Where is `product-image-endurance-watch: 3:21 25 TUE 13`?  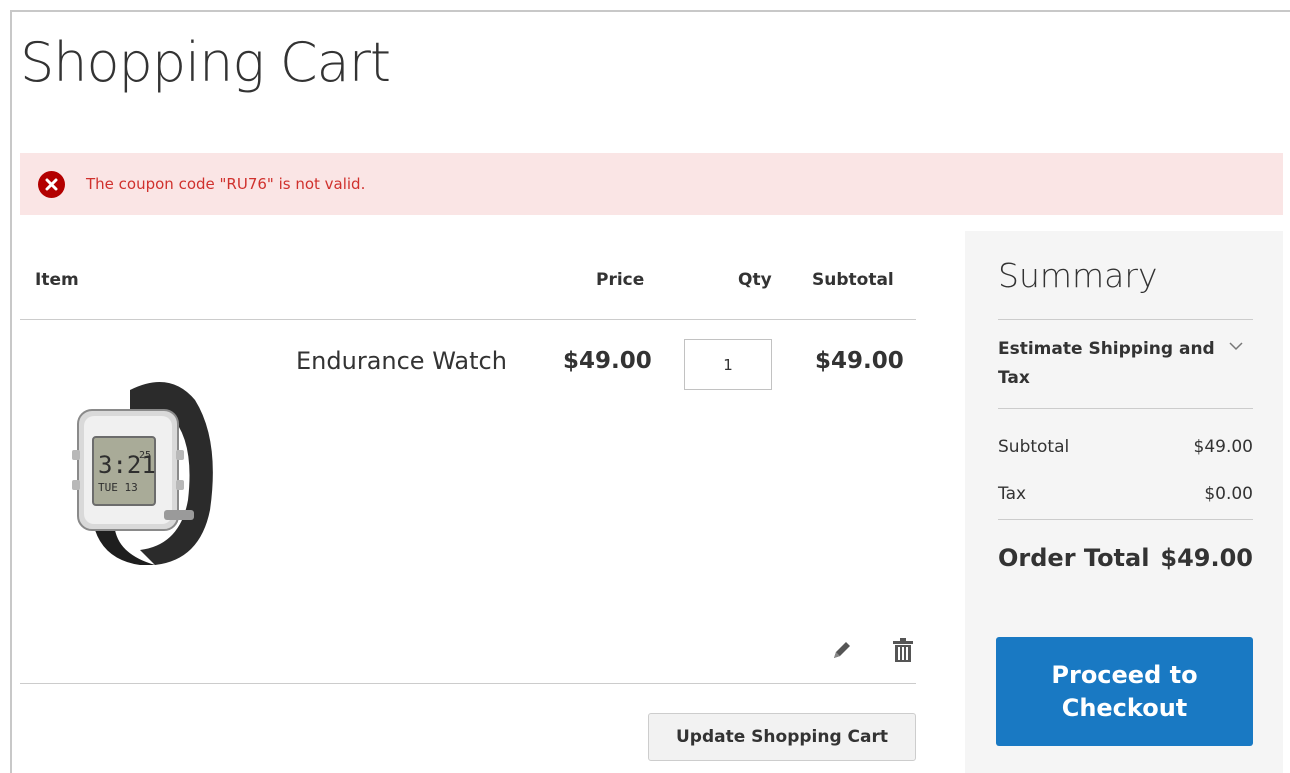 product-image-endurance-watch: 3:21 25 TUE 13 is located at coordinates (150, 470).